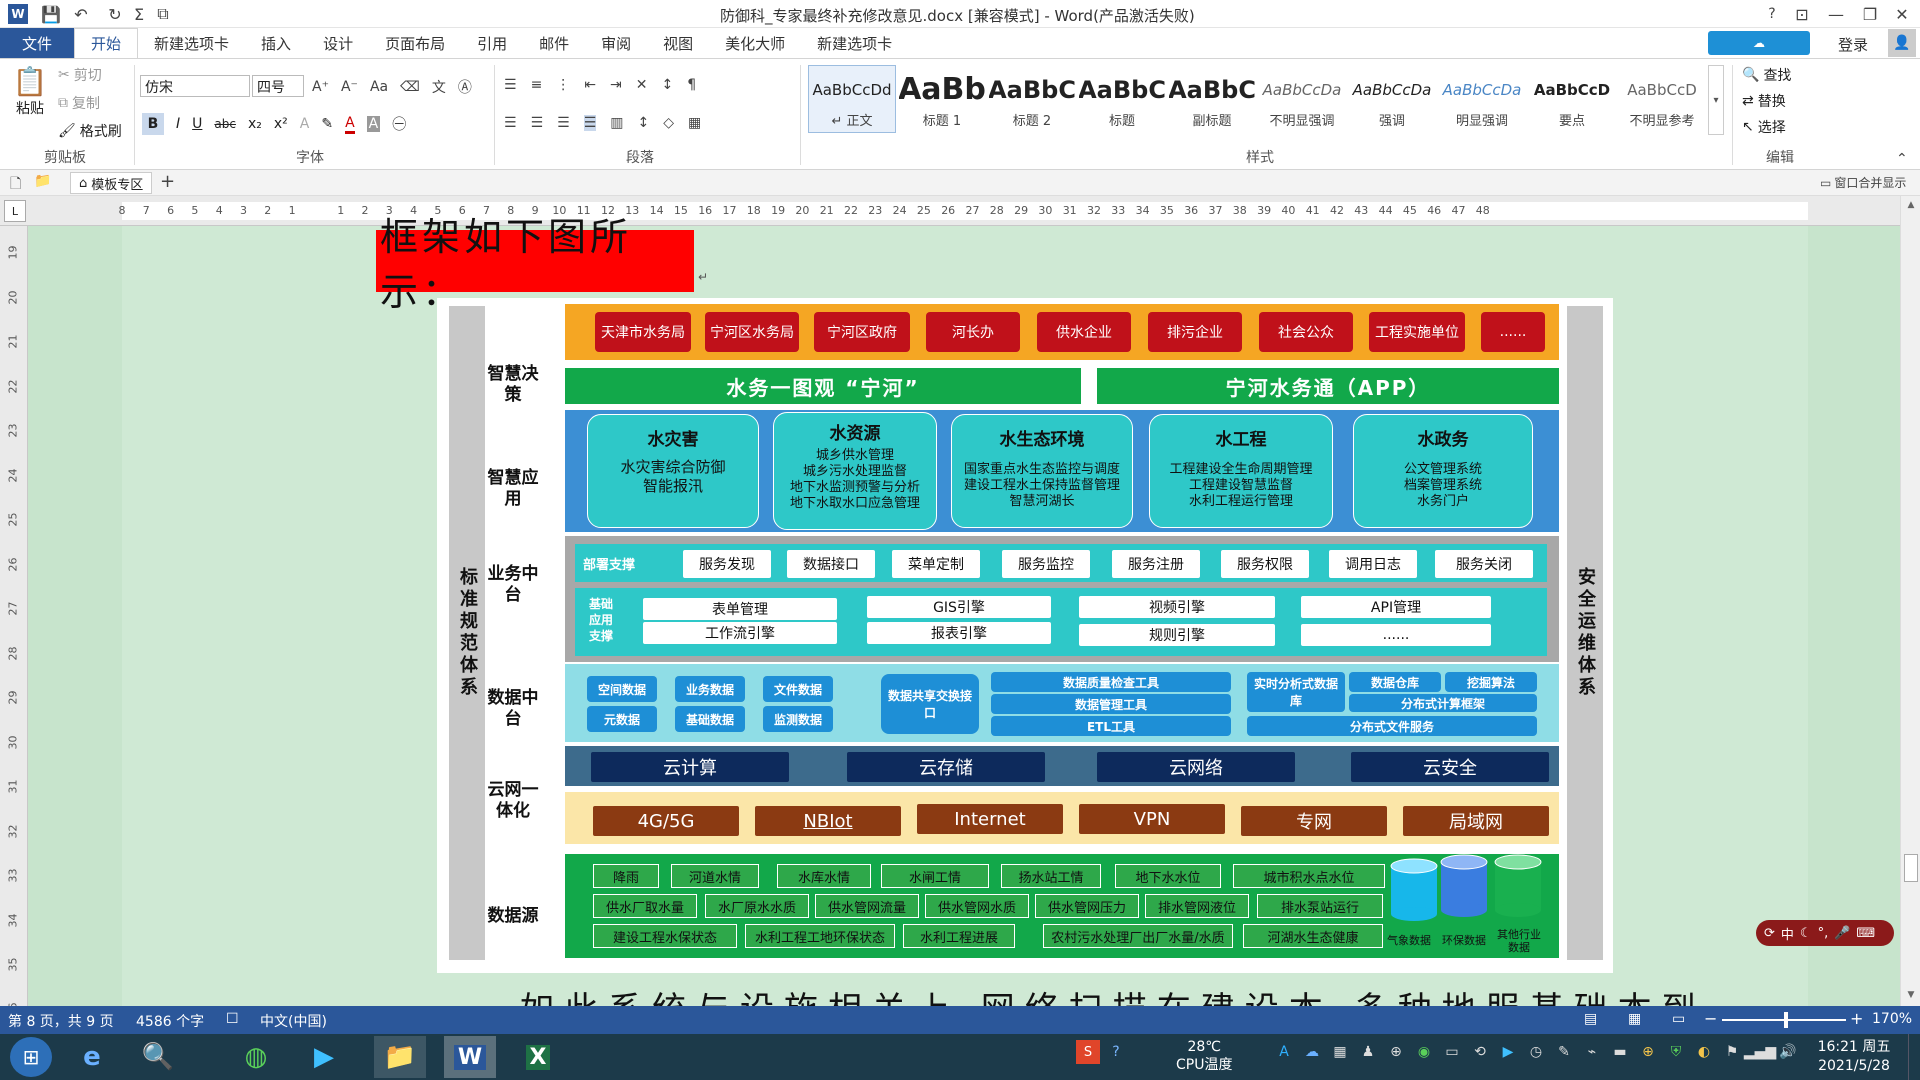 Image resolution: width=1920 pixels, height=1080 pixels. I want to click on base-item: 报表引擎, so click(959, 633).